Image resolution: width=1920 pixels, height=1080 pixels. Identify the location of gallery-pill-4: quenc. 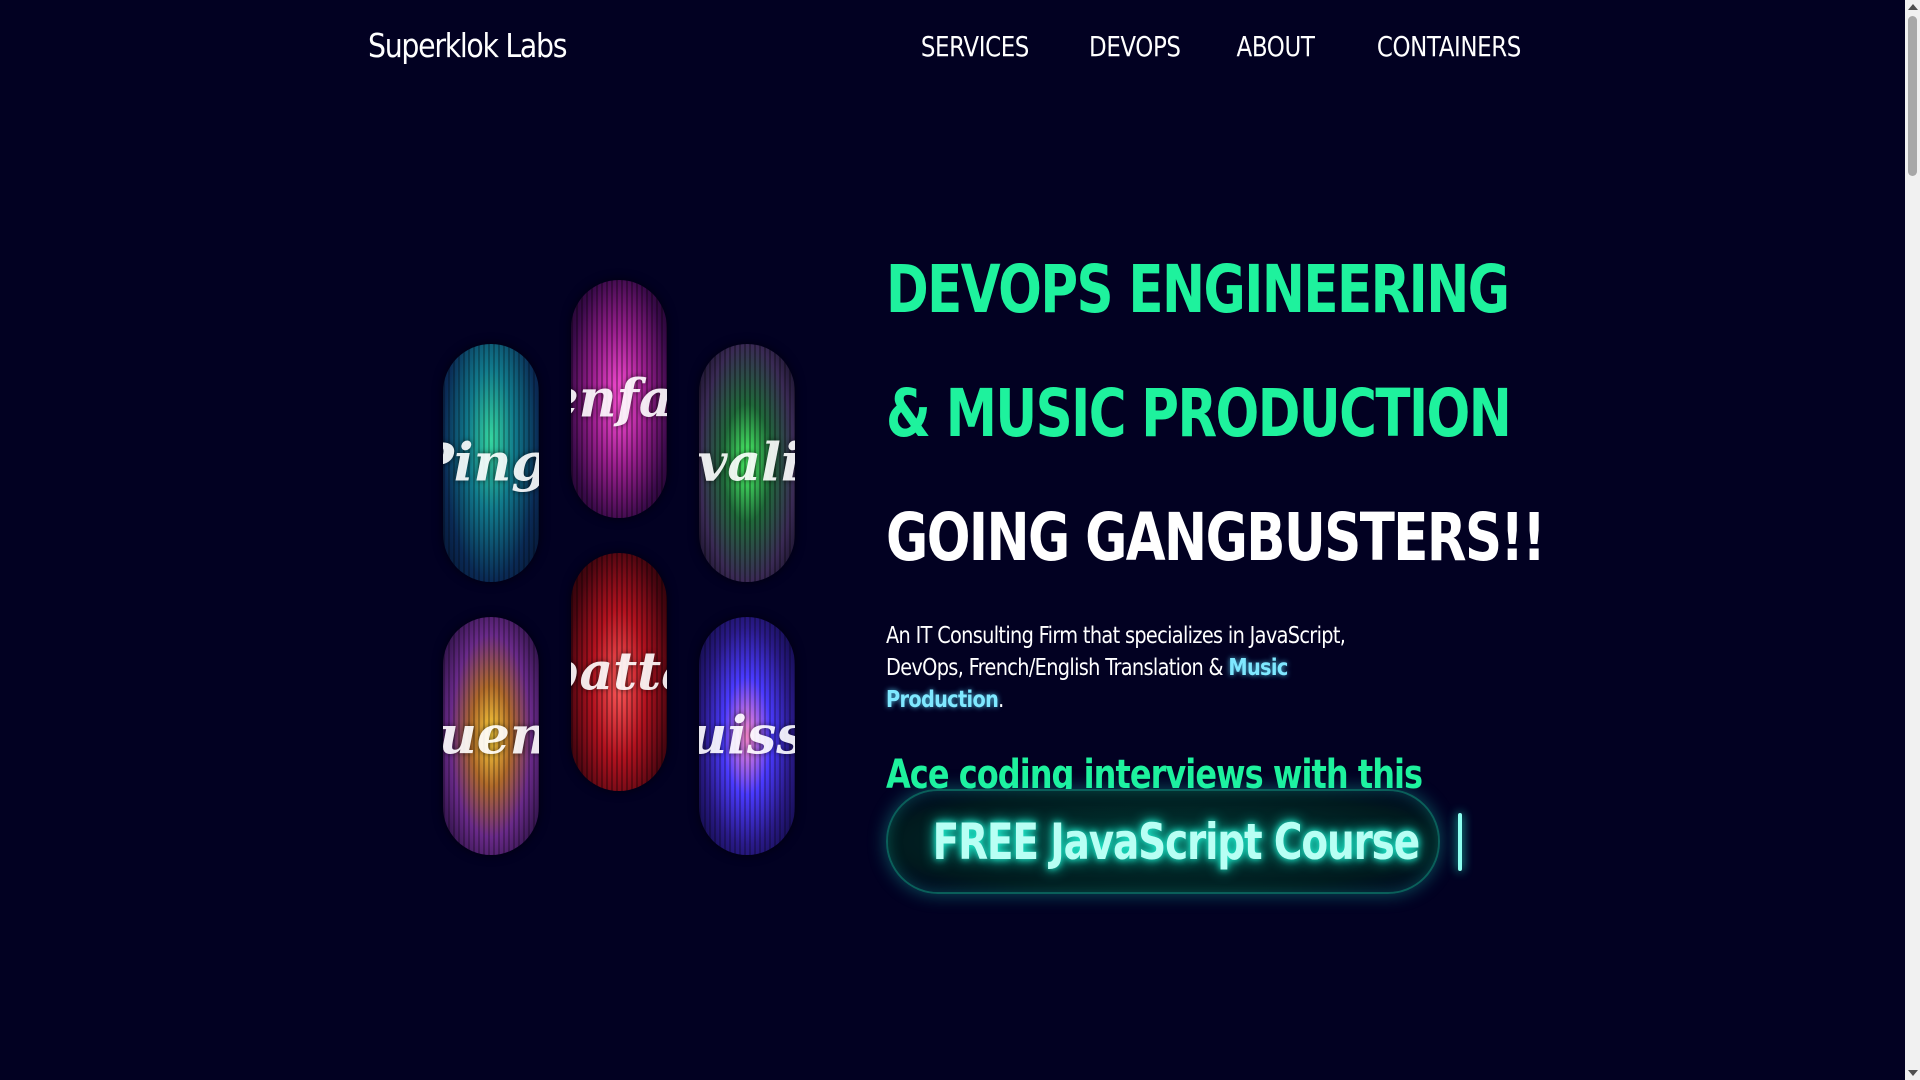
(491, 736).